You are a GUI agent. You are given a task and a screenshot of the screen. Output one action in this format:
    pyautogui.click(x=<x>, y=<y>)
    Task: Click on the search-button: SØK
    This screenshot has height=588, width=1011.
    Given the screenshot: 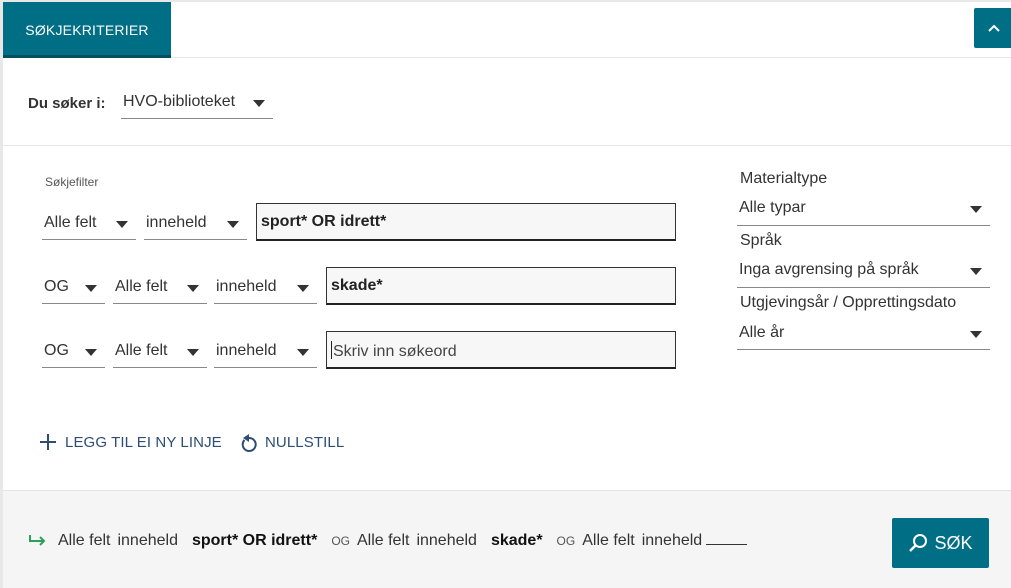 What is the action you would take?
    pyautogui.click(x=940, y=543)
    